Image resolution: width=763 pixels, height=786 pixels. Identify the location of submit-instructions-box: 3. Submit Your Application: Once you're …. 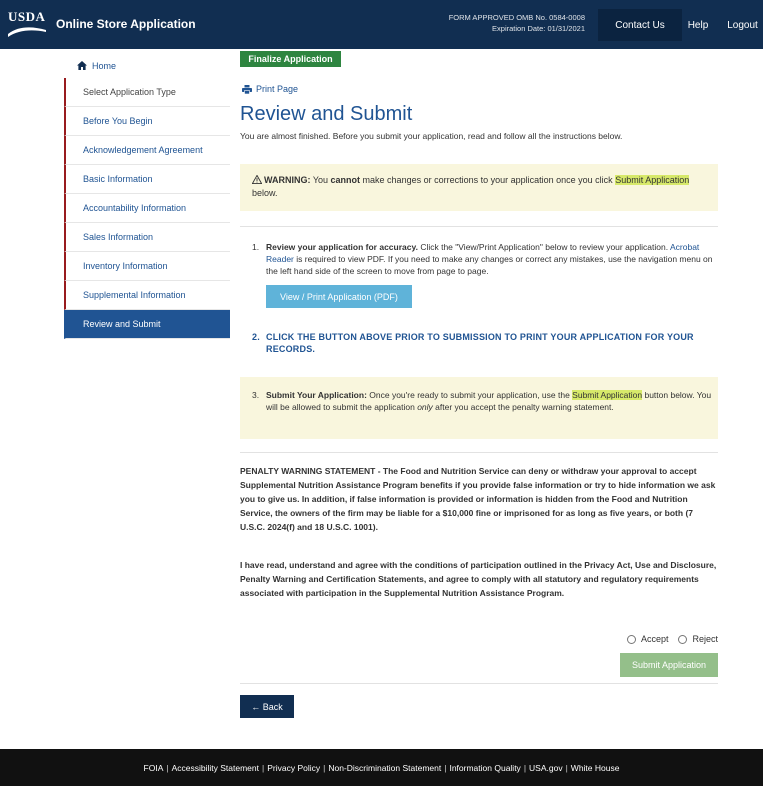
(479, 408).